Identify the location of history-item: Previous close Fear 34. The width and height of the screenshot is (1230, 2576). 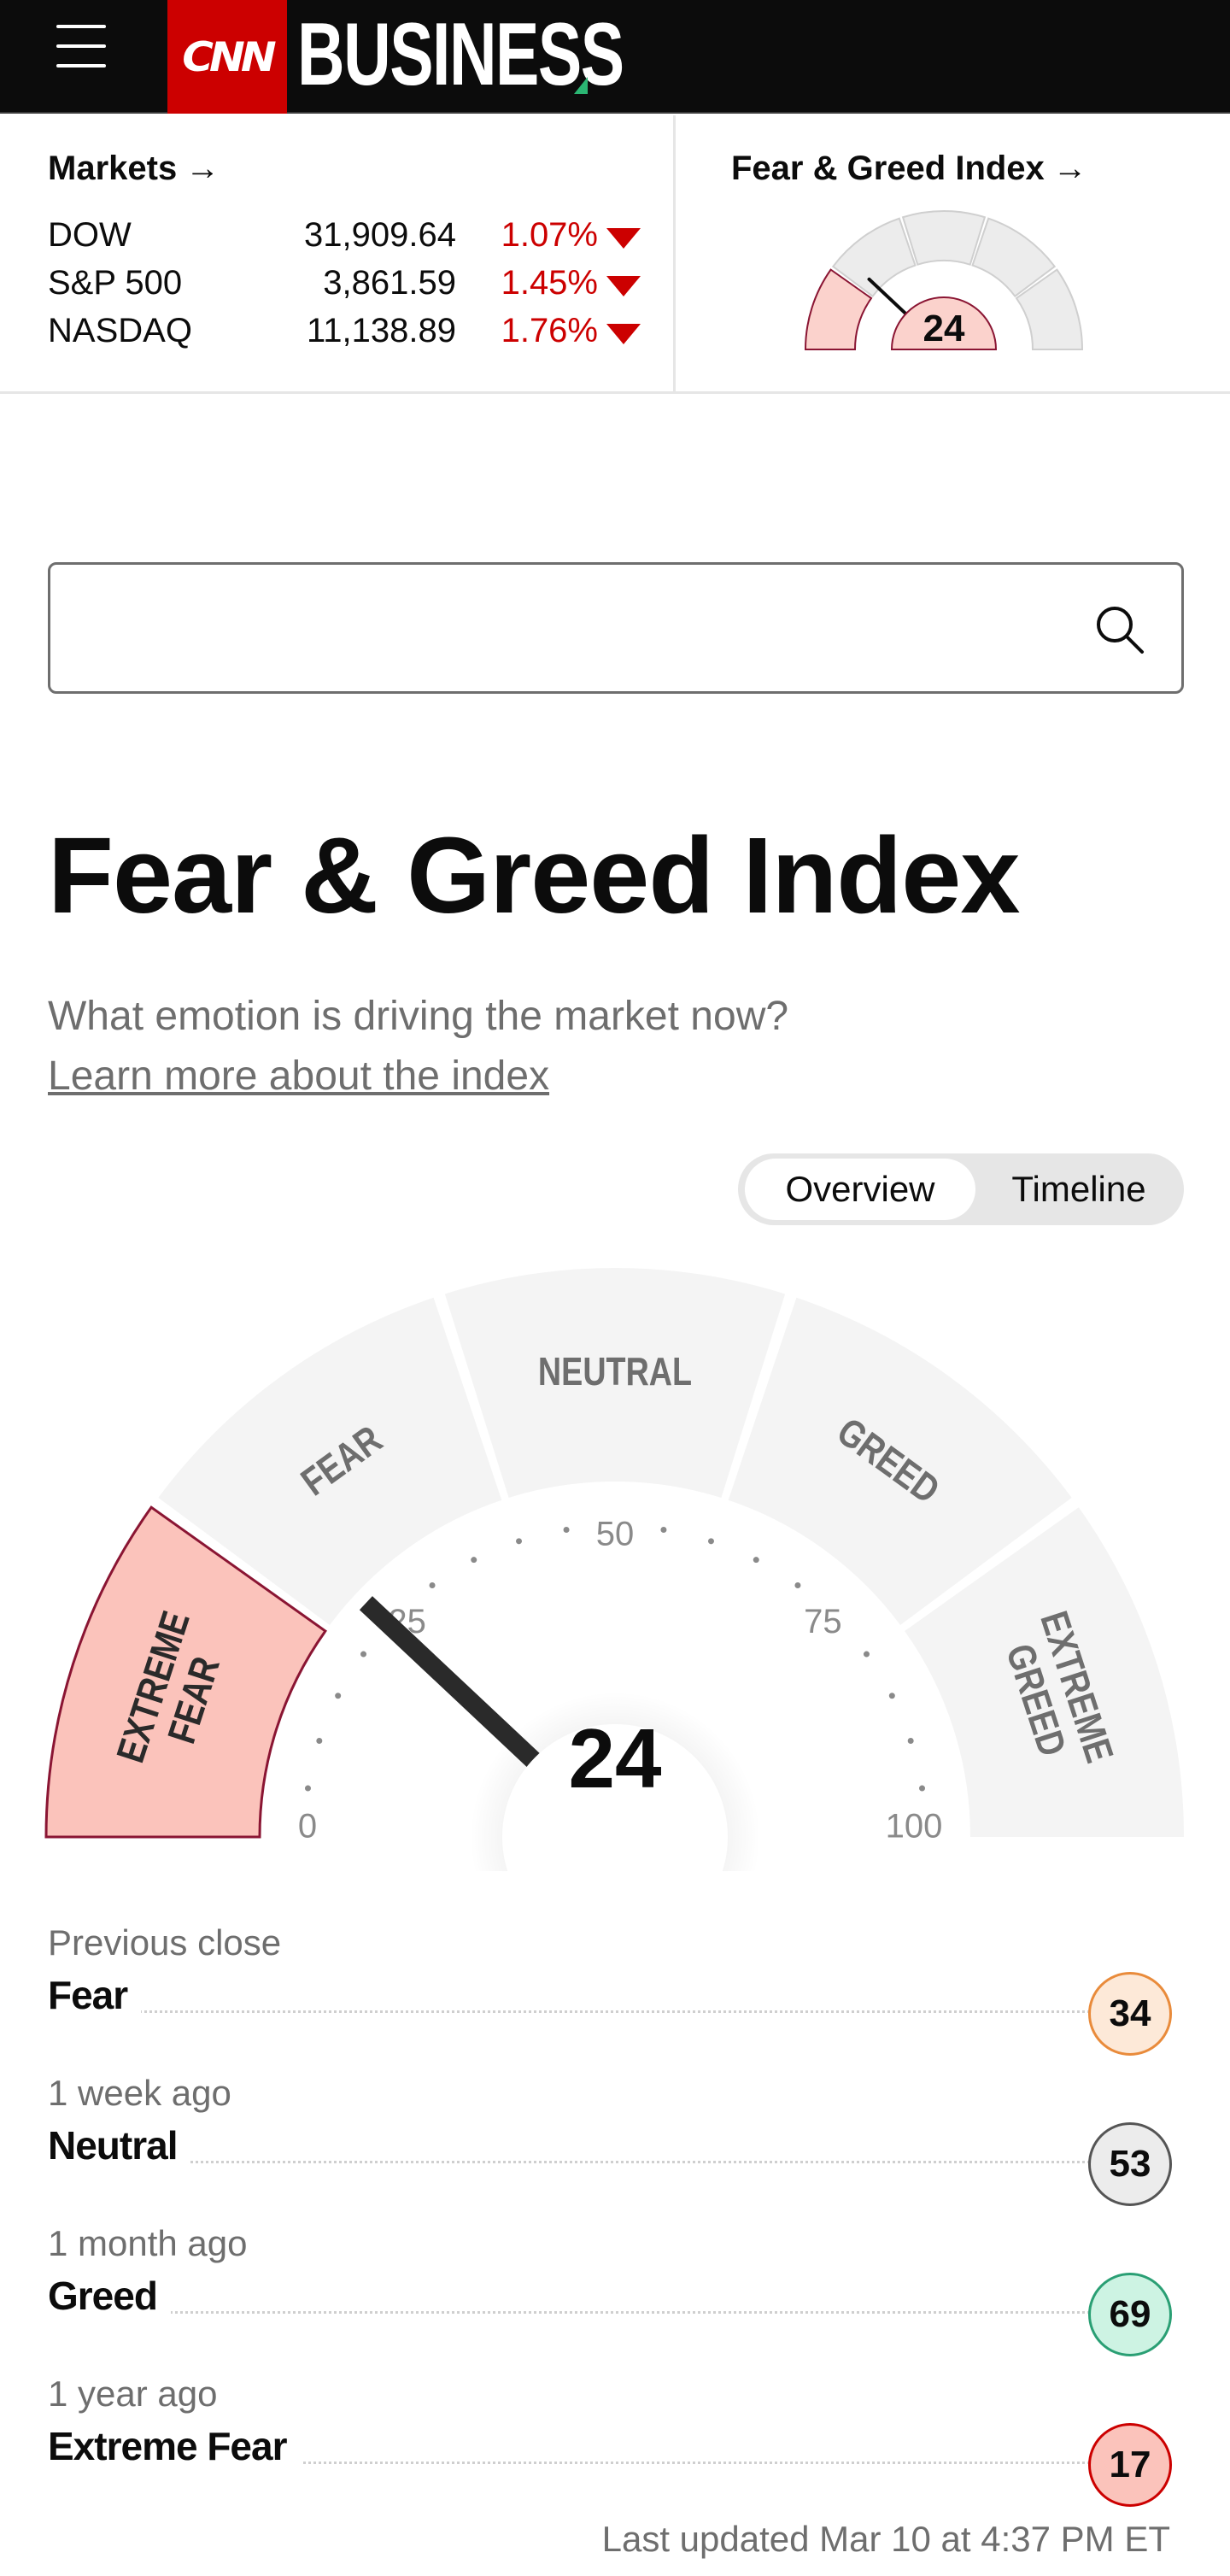
(616, 1997).